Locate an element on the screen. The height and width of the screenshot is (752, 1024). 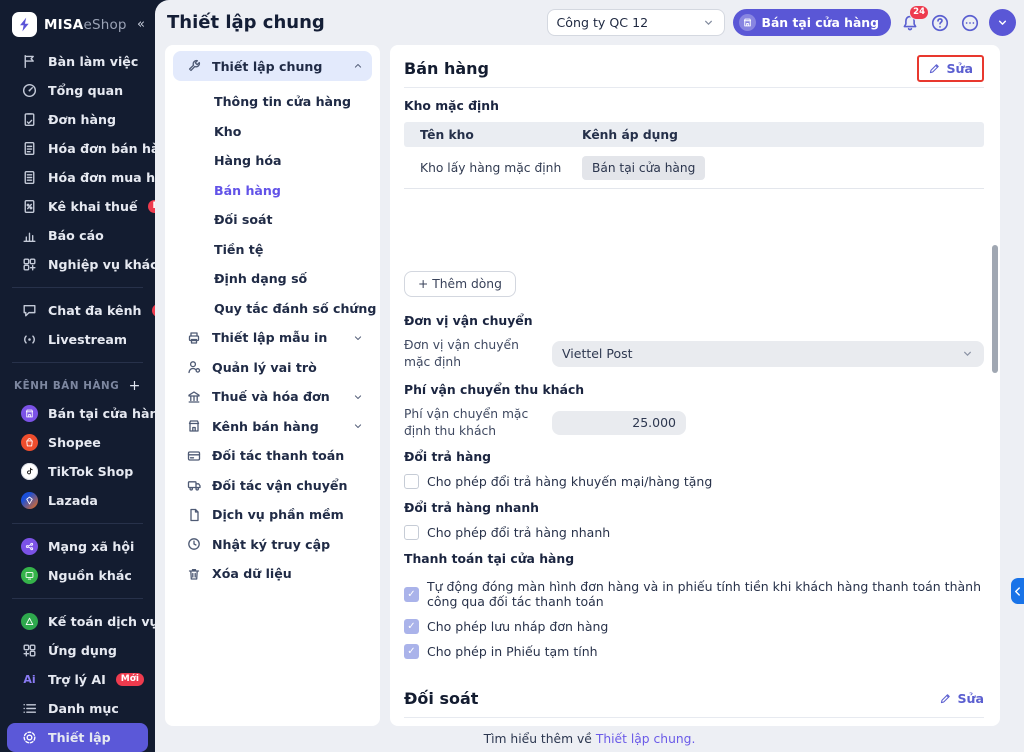
sidebar-item-hoa-don-ban-hang: Hóa đơn bán hàng is located at coordinates (81, 148).